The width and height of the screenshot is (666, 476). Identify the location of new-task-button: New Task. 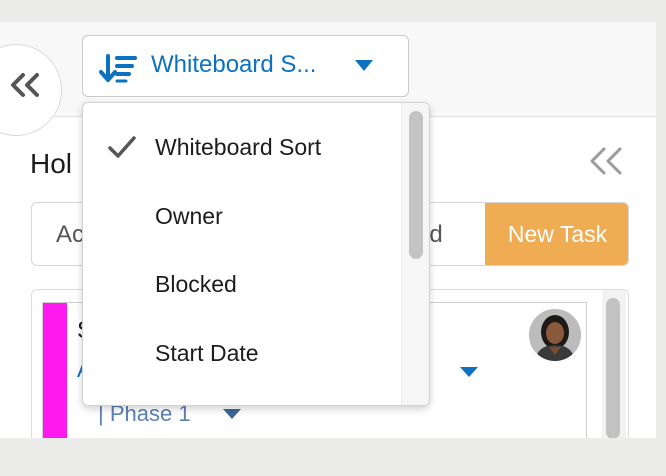
(556, 234).